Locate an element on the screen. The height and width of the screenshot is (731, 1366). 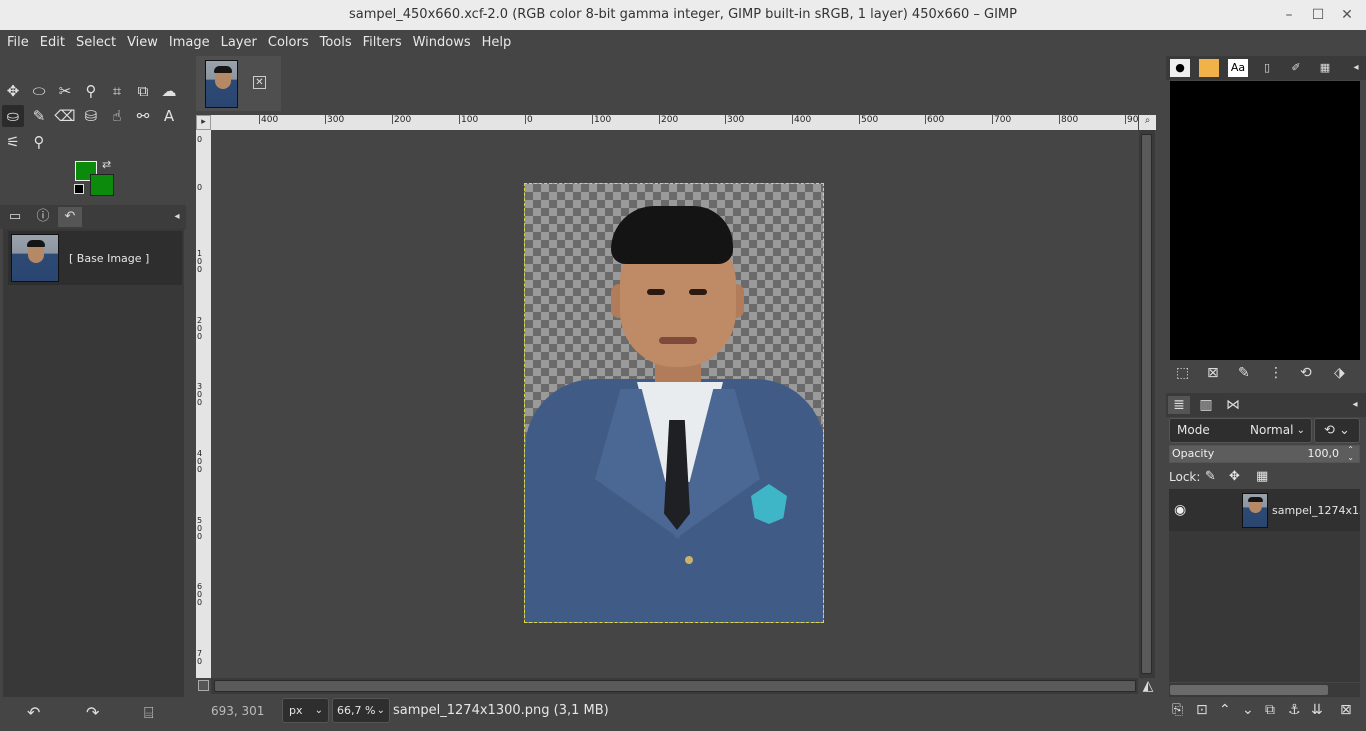
undo-icon: ↶ is located at coordinates (33, 712).